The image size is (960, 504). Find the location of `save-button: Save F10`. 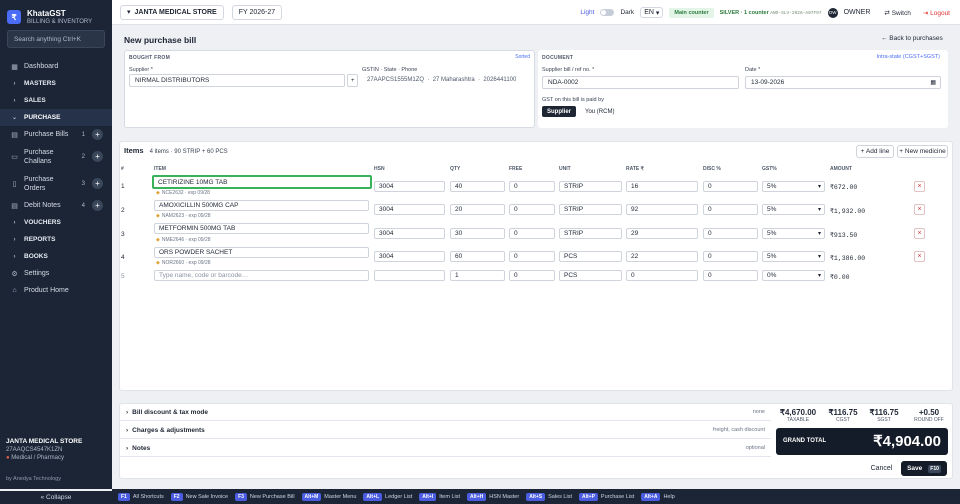

save-button: Save F10 is located at coordinates (924, 468).